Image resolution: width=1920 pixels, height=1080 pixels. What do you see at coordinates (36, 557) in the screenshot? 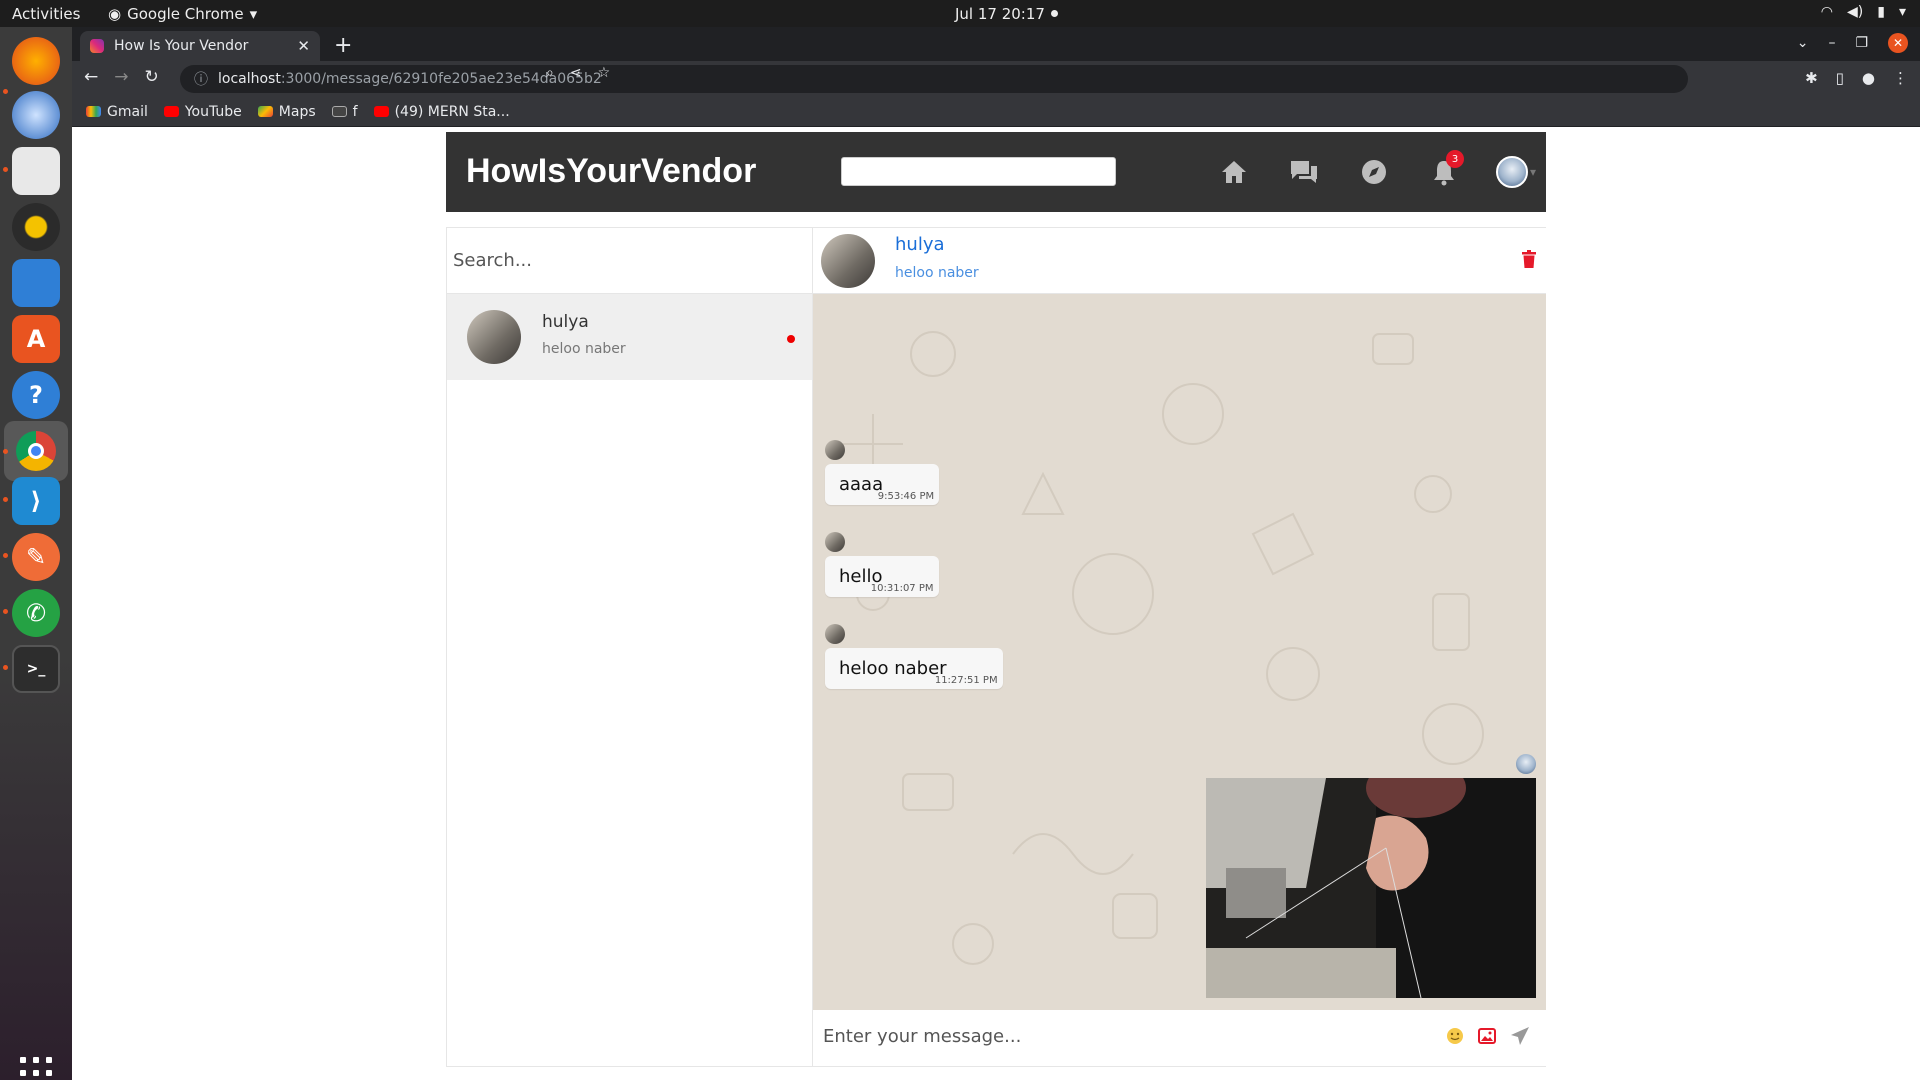
I see `postman-icon: ✎` at bounding box center [36, 557].